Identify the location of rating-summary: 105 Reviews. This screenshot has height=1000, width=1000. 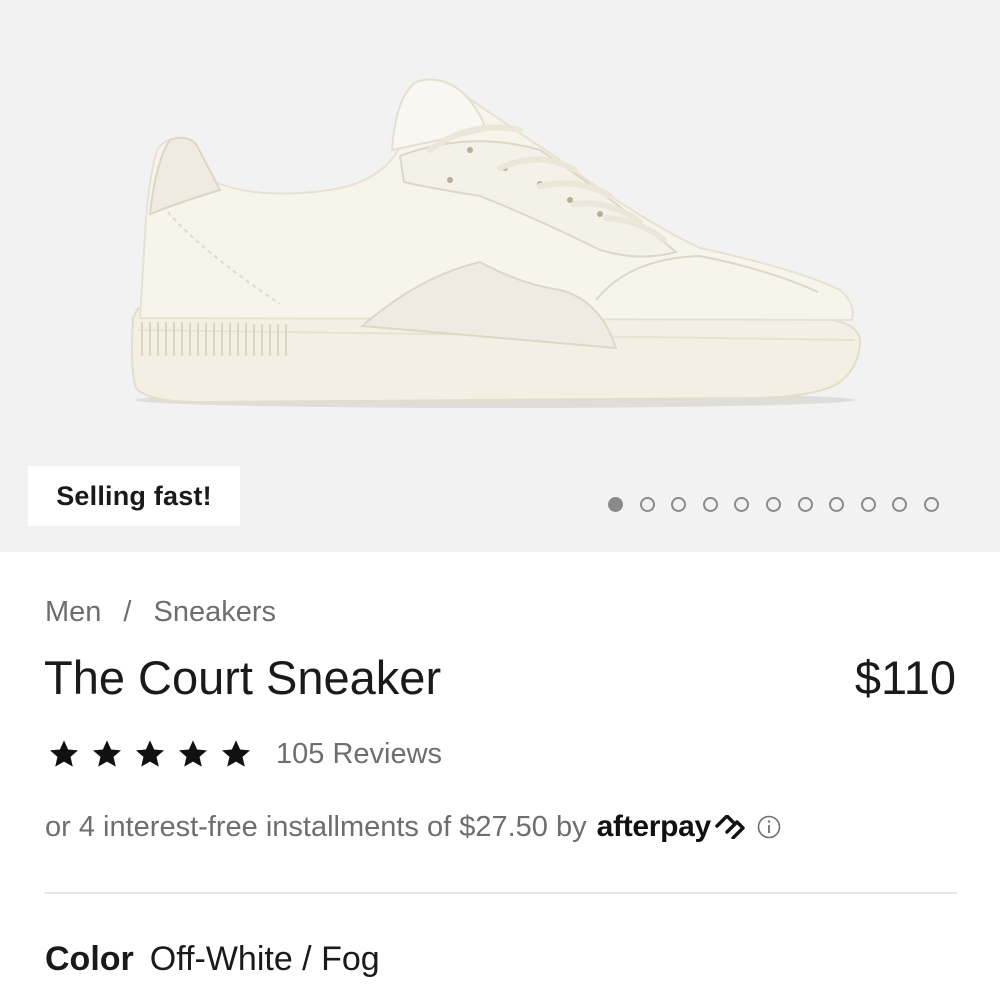
(245, 754).